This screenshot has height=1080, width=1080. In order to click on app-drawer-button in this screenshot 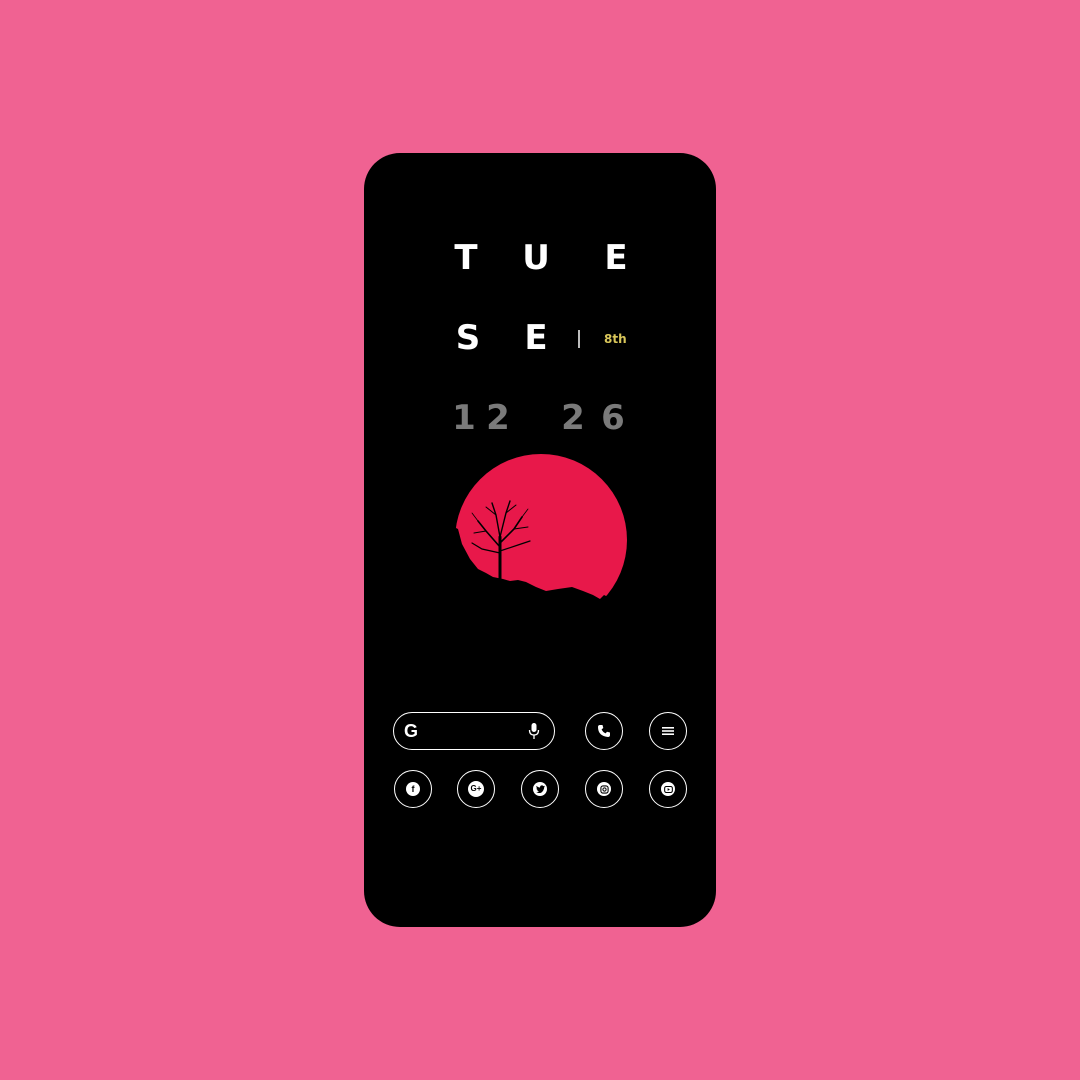, I will do `click(668, 731)`.